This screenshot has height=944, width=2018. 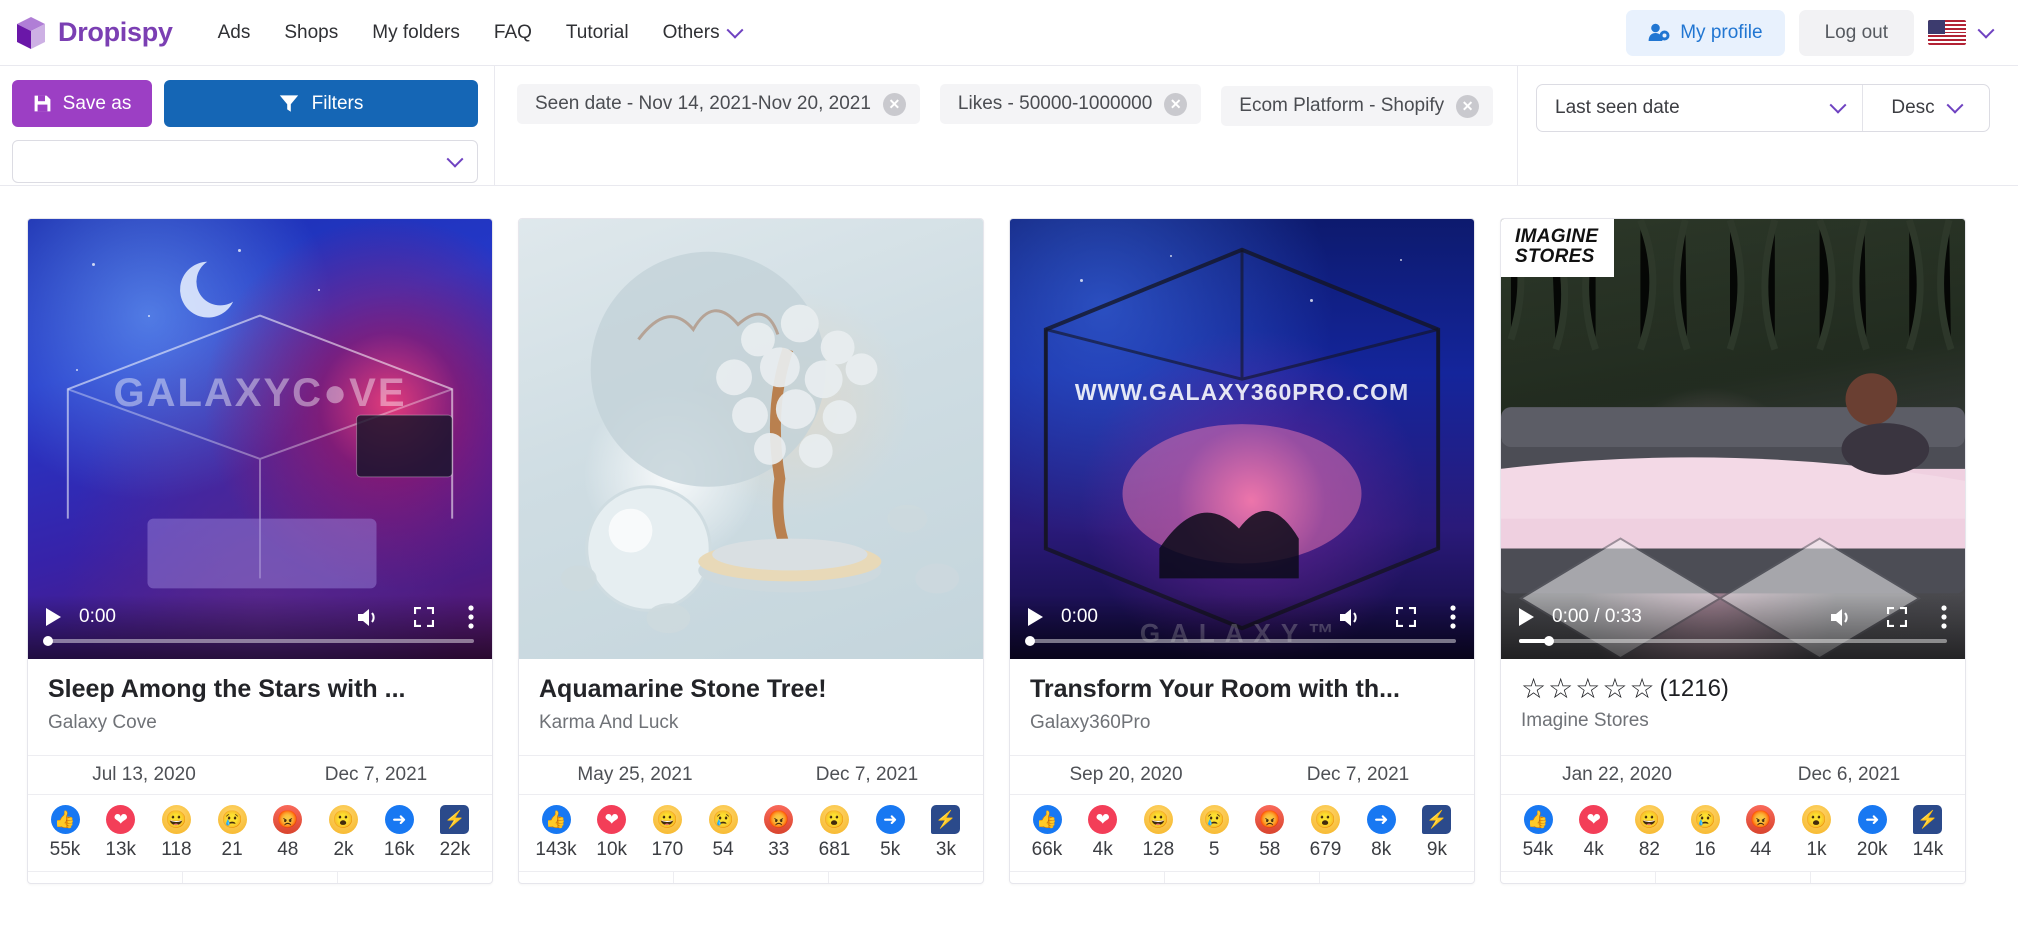 I want to click on filter-chip-seen-date: Seen date - Nov 14, 2021-Nov 20, 2021 ✕, so click(x=718, y=104).